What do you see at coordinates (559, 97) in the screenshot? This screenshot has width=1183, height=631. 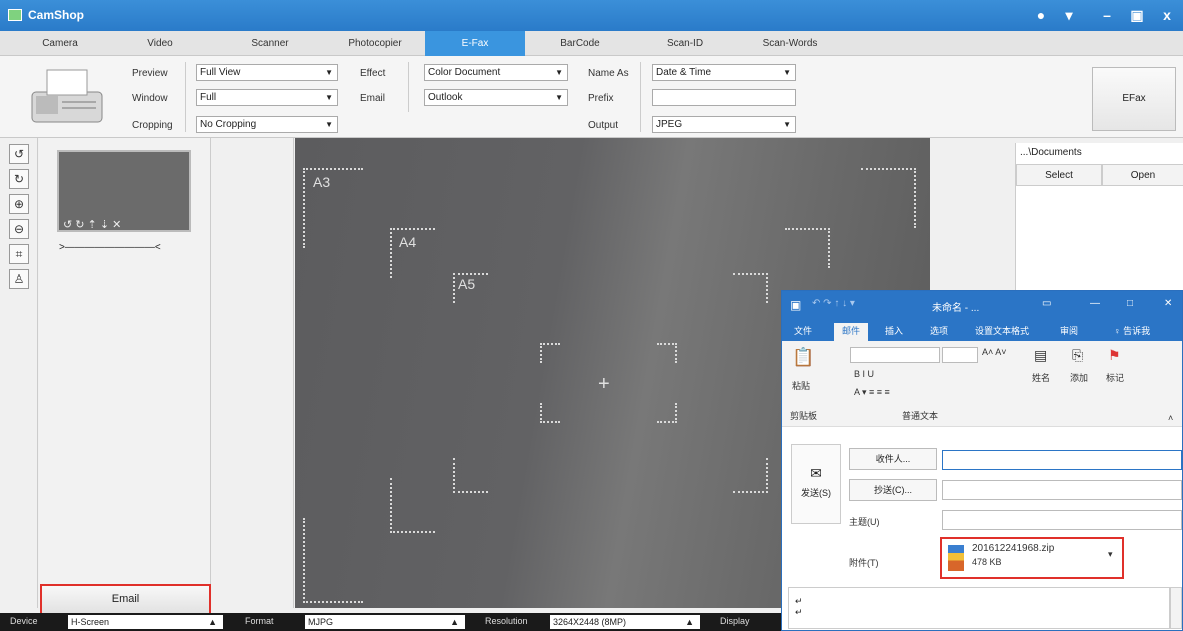 I see `chevron-down-icon: ▼` at bounding box center [559, 97].